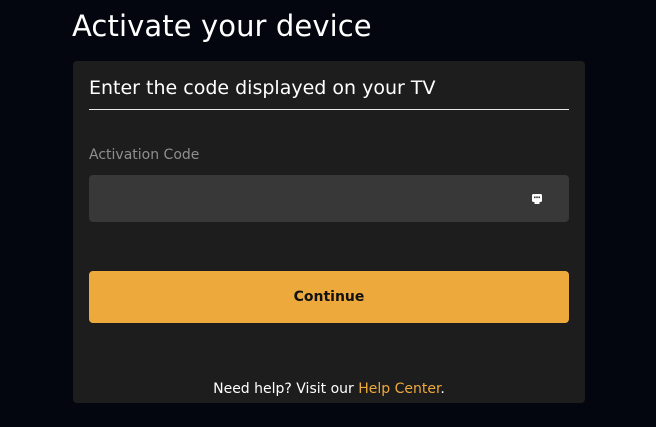  What do you see at coordinates (329, 109) in the screenshot?
I see `heading-divider` at bounding box center [329, 109].